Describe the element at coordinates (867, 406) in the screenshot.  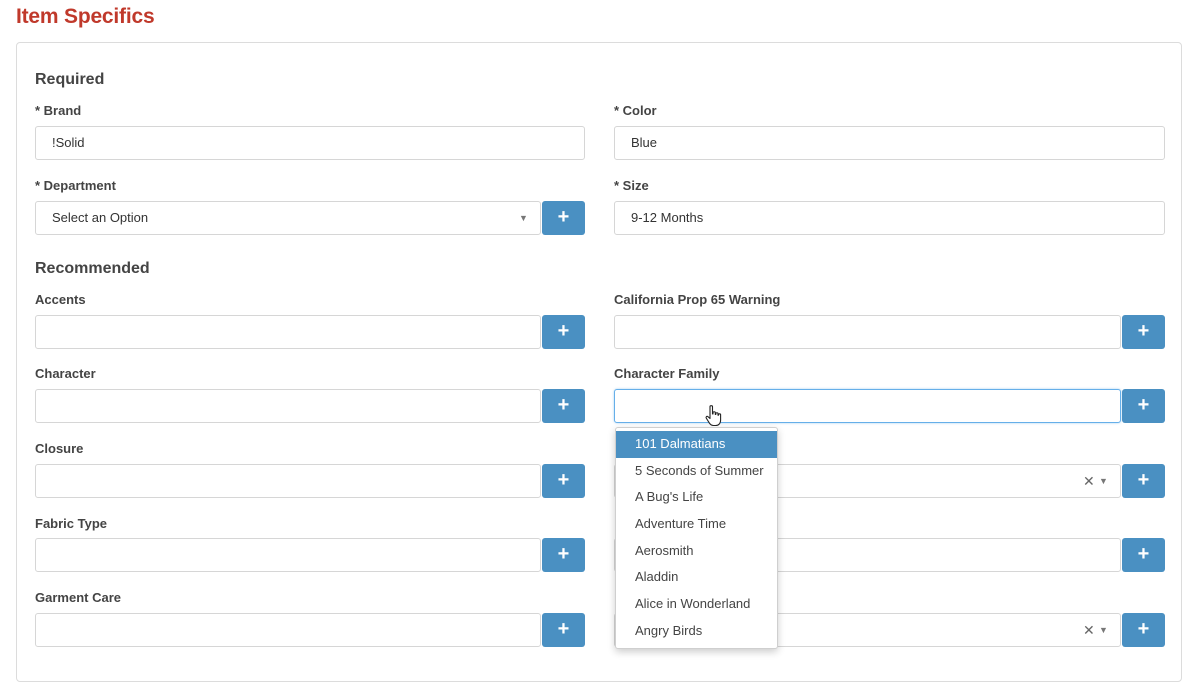
I see `character-family-input` at that location.